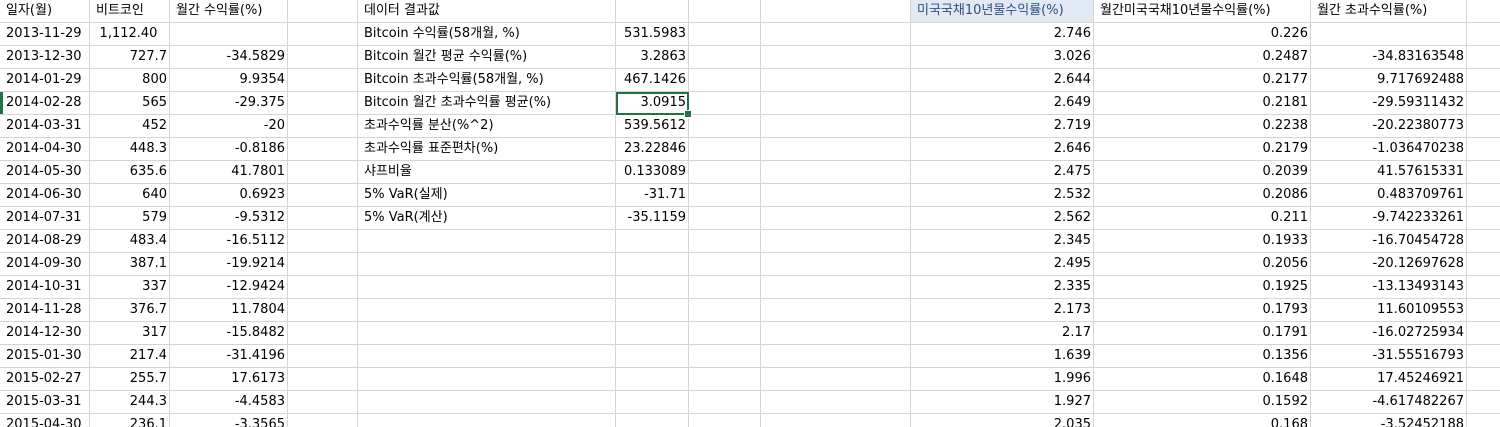  What do you see at coordinates (1002, 310) in the screenshot?
I see `treasury-yield-cell: 2.173` at bounding box center [1002, 310].